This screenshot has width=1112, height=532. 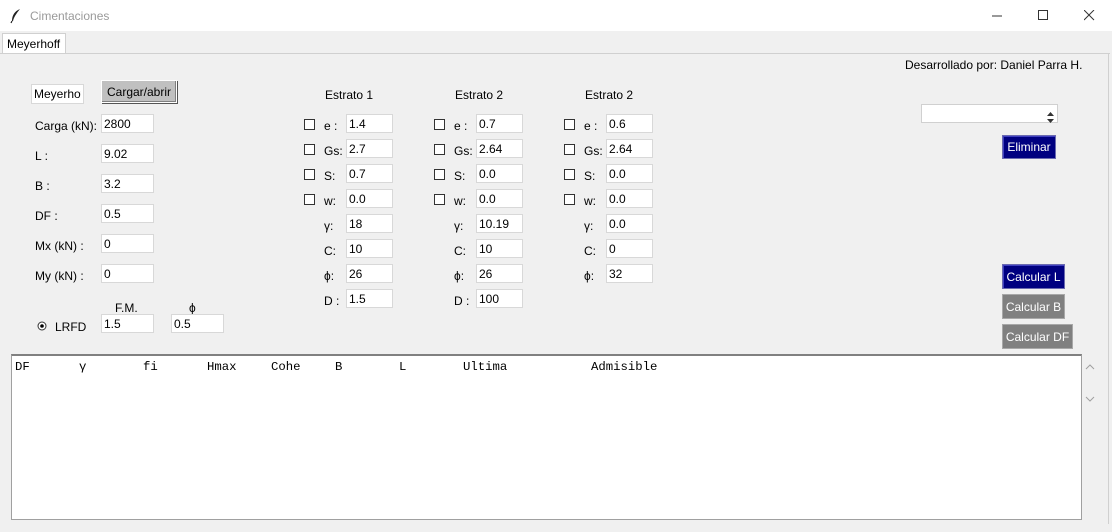 I want to click on minimize-icon, so click(x=996, y=16).